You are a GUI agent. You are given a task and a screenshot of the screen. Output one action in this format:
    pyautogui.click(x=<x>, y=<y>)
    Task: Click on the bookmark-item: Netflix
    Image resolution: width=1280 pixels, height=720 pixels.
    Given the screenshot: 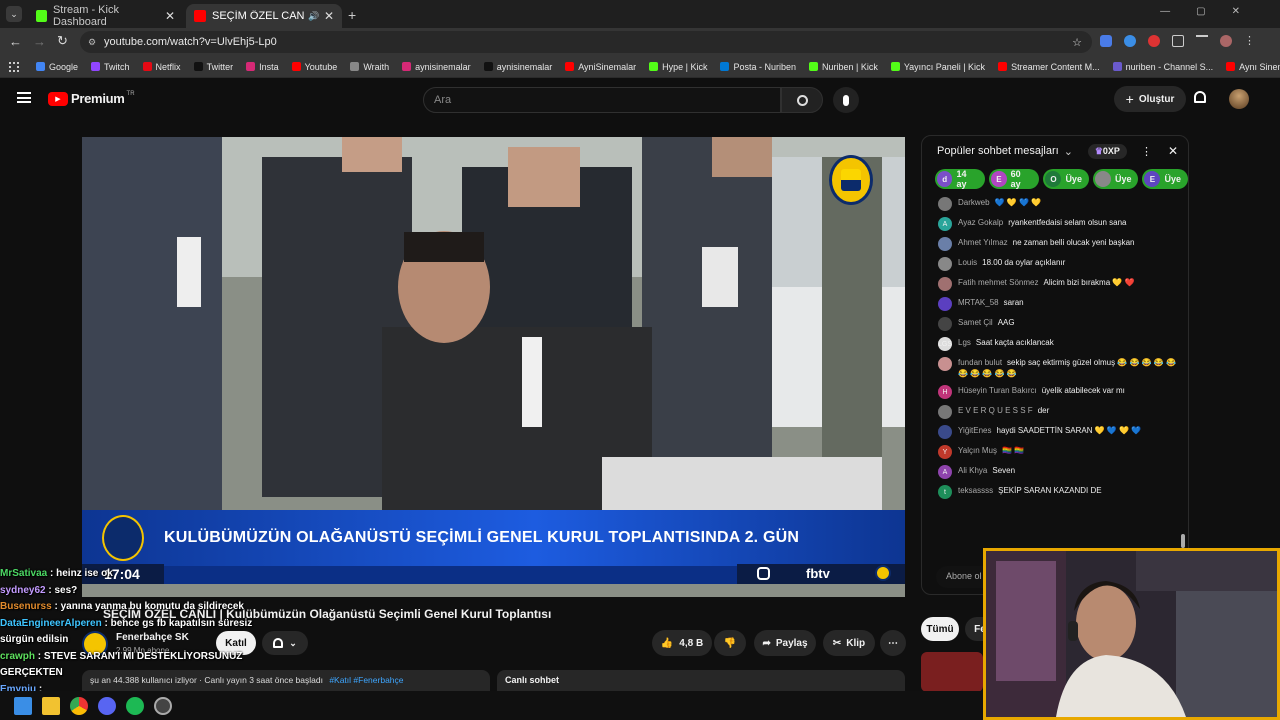 What is the action you would take?
    pyautogui.click(x=161, y=67)
    